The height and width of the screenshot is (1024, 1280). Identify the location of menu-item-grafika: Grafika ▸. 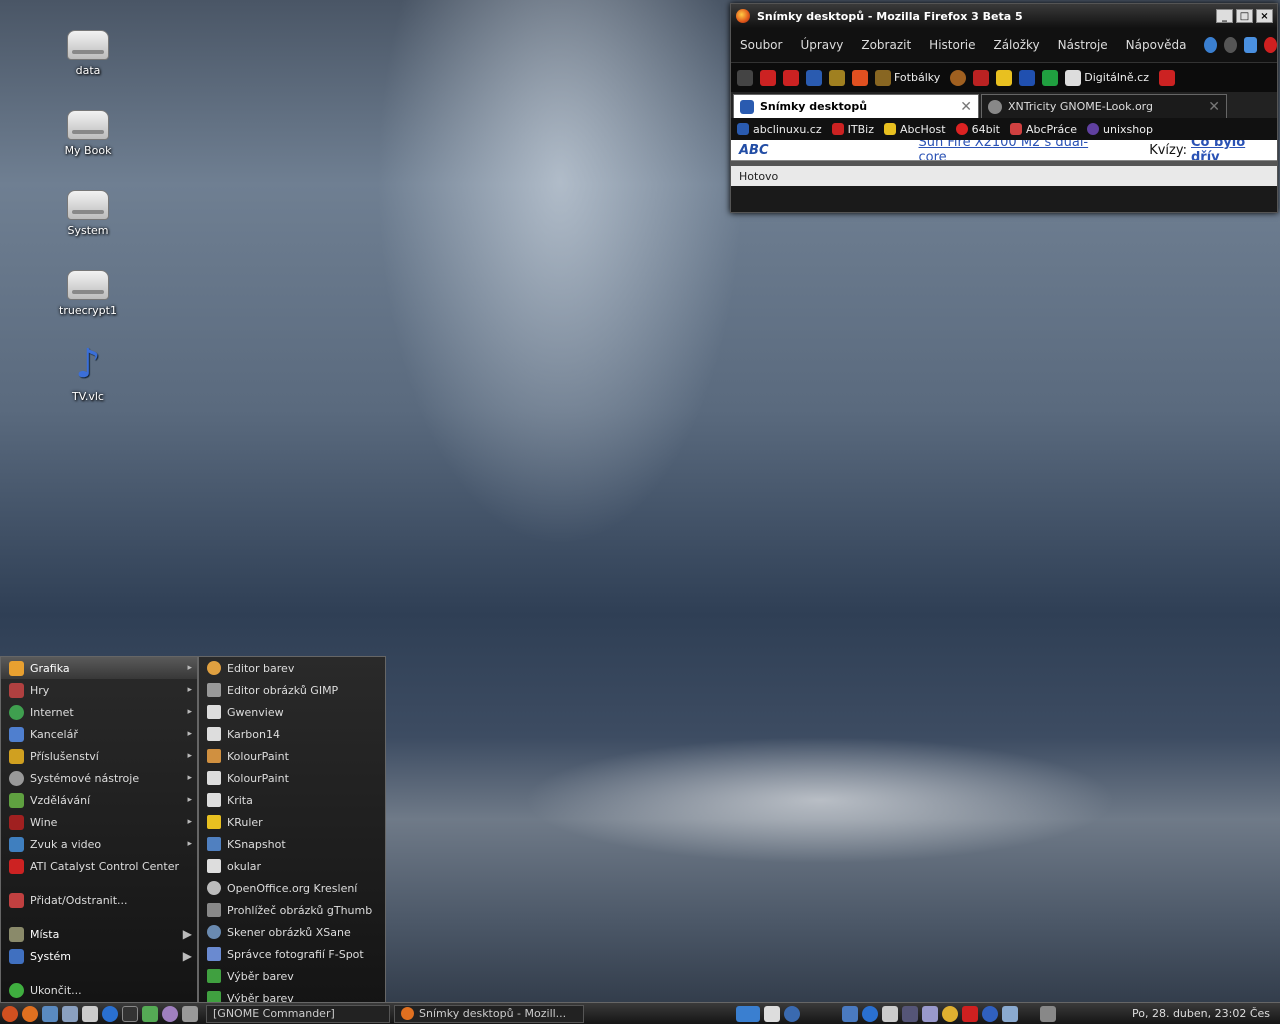
(99, 668).